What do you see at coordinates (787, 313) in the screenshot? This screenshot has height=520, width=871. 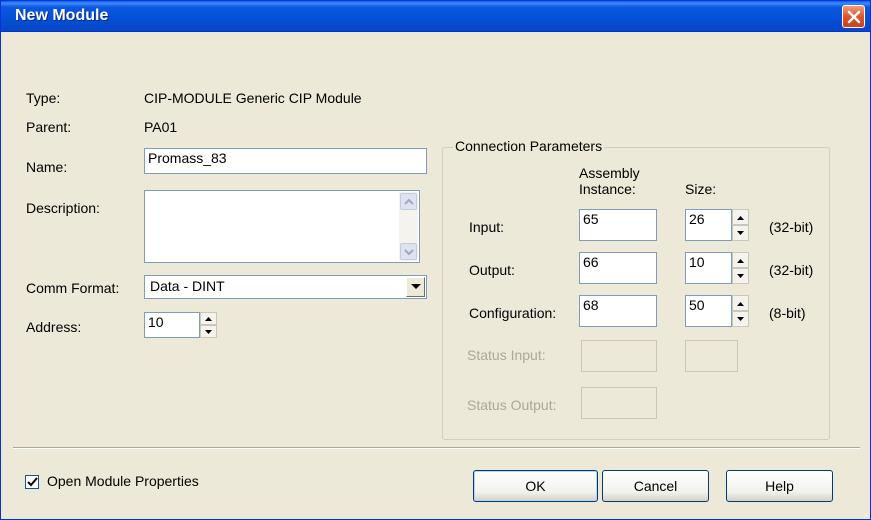 I see `configuration-size-unit: (8-bit)` at bounding box center [787, 313].